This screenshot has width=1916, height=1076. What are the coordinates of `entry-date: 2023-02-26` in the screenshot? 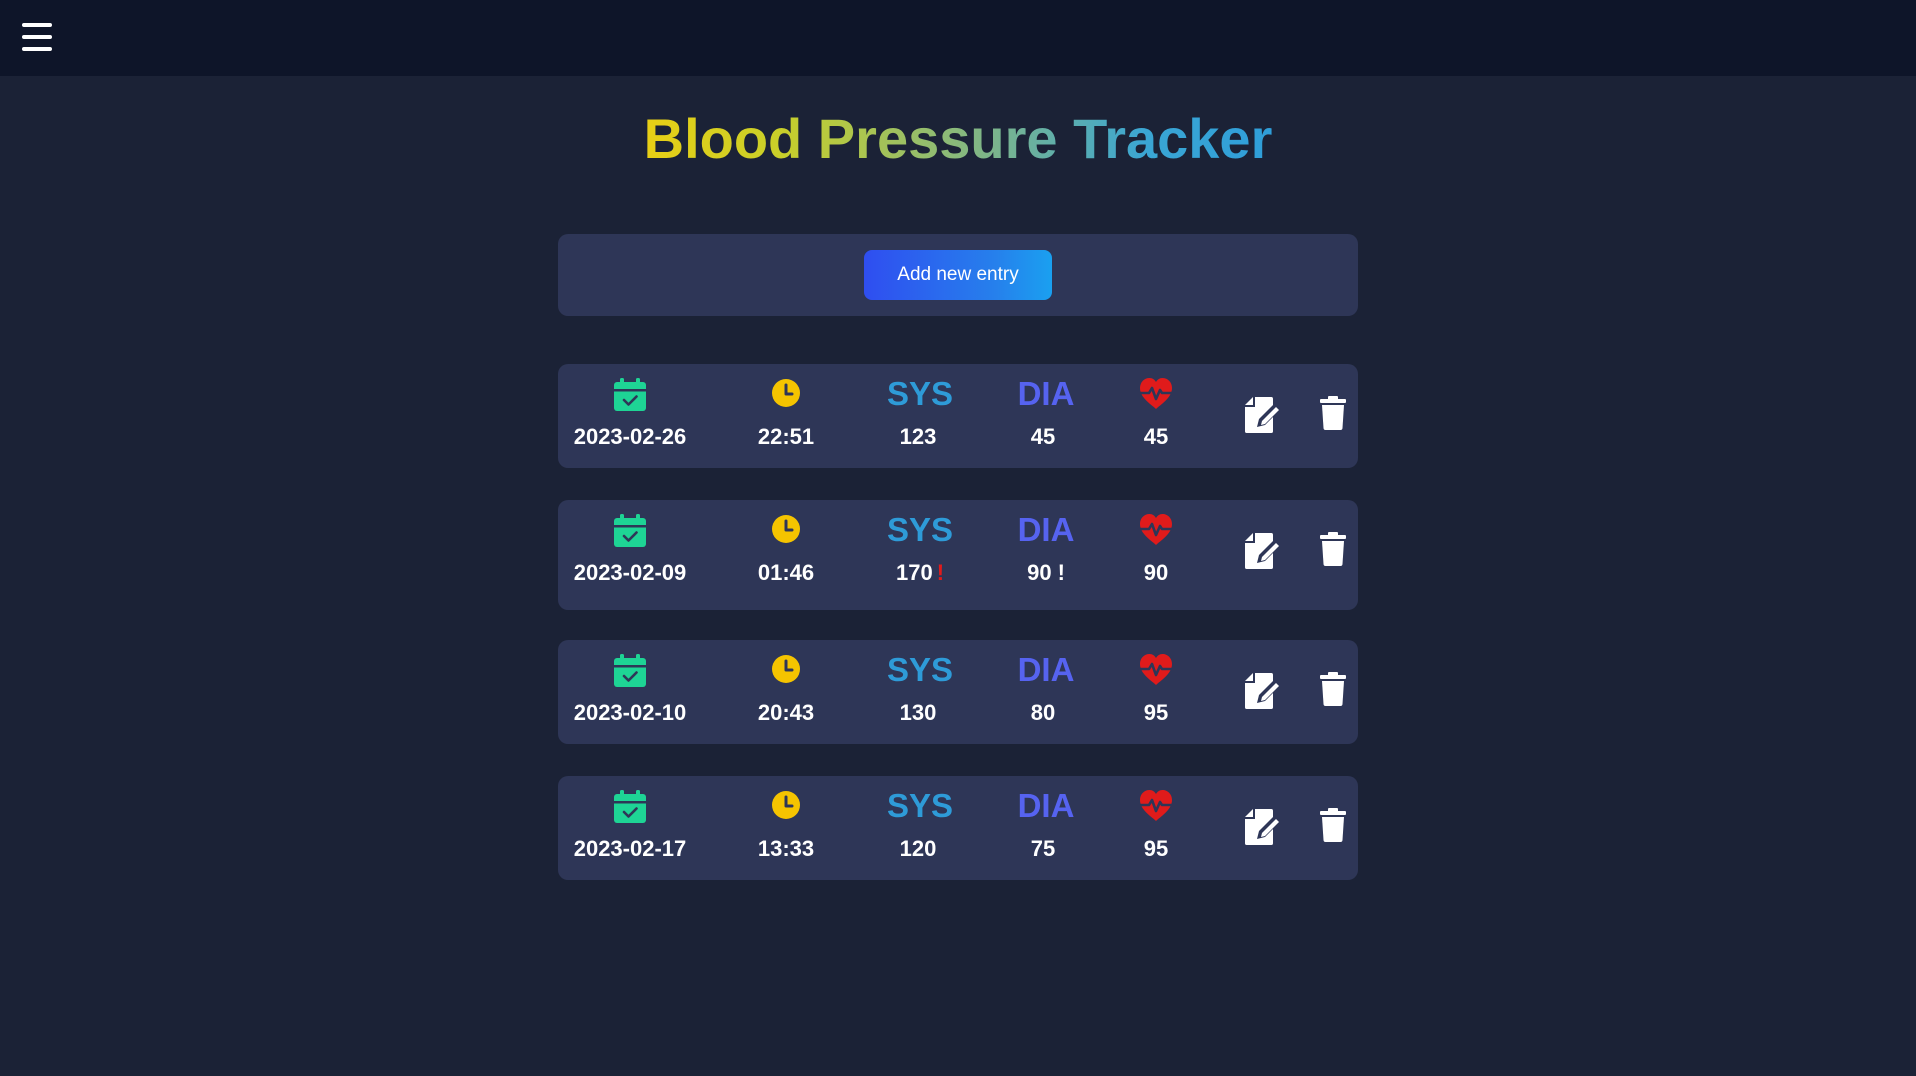 It's located at (630, 436).